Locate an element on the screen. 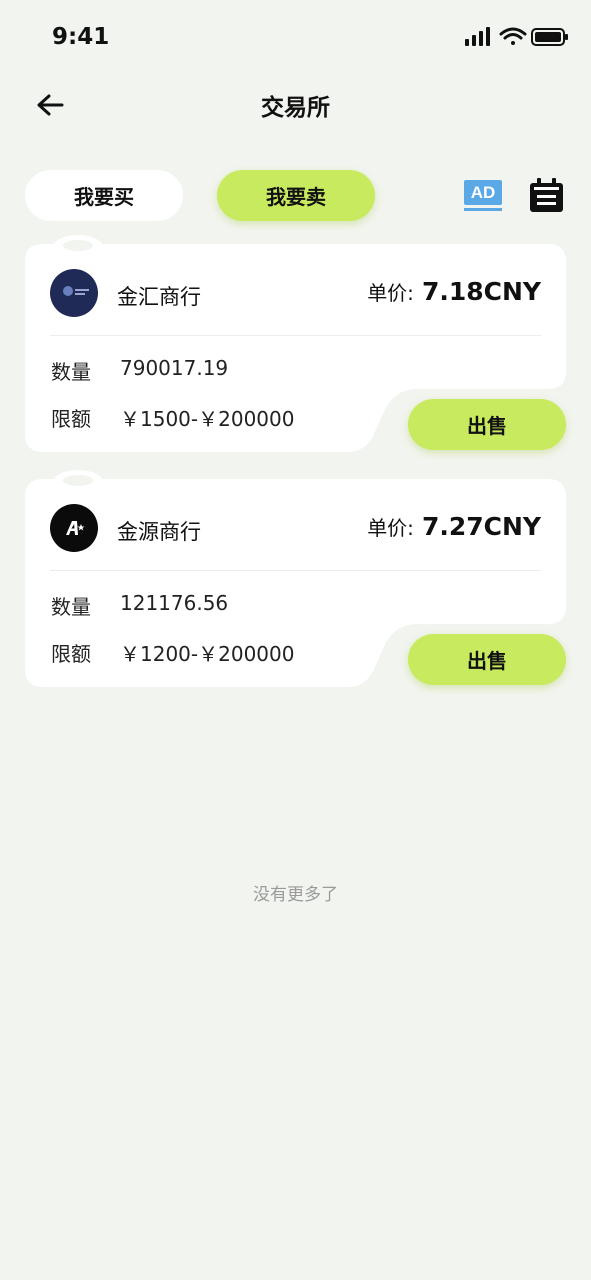 Image resolution: width=591 pixels, height=1280 pixels. quantity-value: 790017.19 is located at coordinates (174, 368).